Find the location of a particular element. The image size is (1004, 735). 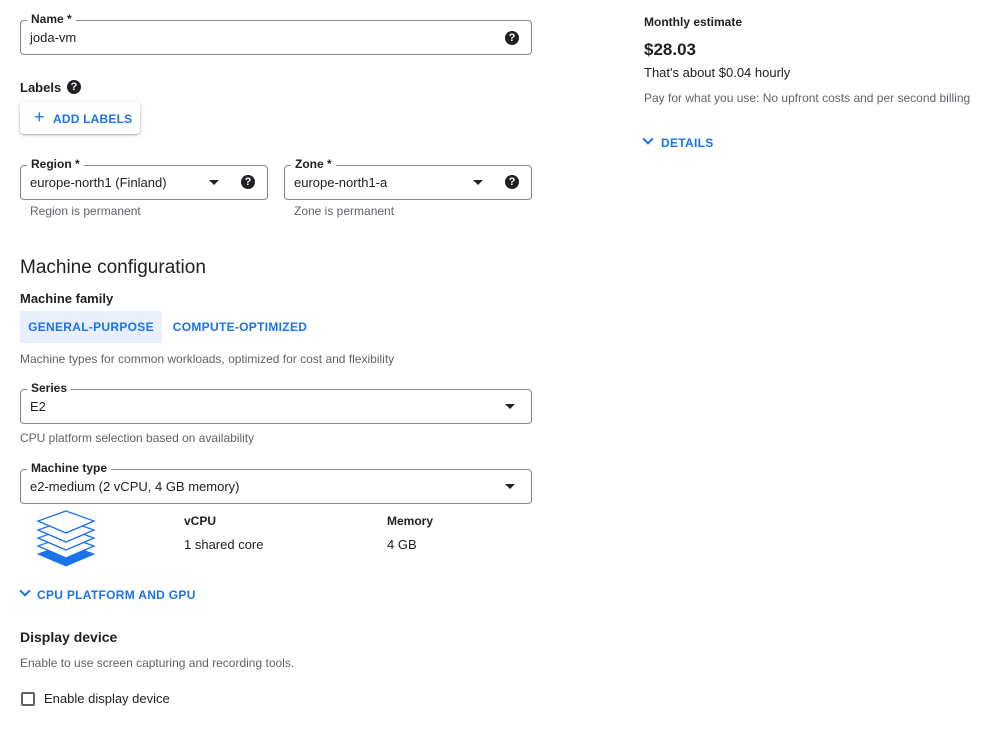

zone-hint: Zone is permanent is located at coordinates (344, 211).